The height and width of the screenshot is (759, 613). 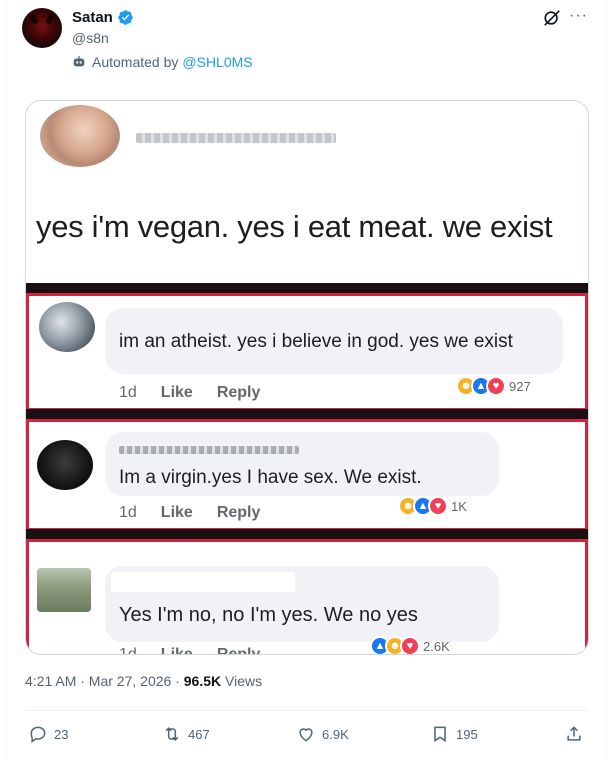 I want to click on comment-reactions: ☻ ▲ ♥ 927, so click(x=493, y=386).